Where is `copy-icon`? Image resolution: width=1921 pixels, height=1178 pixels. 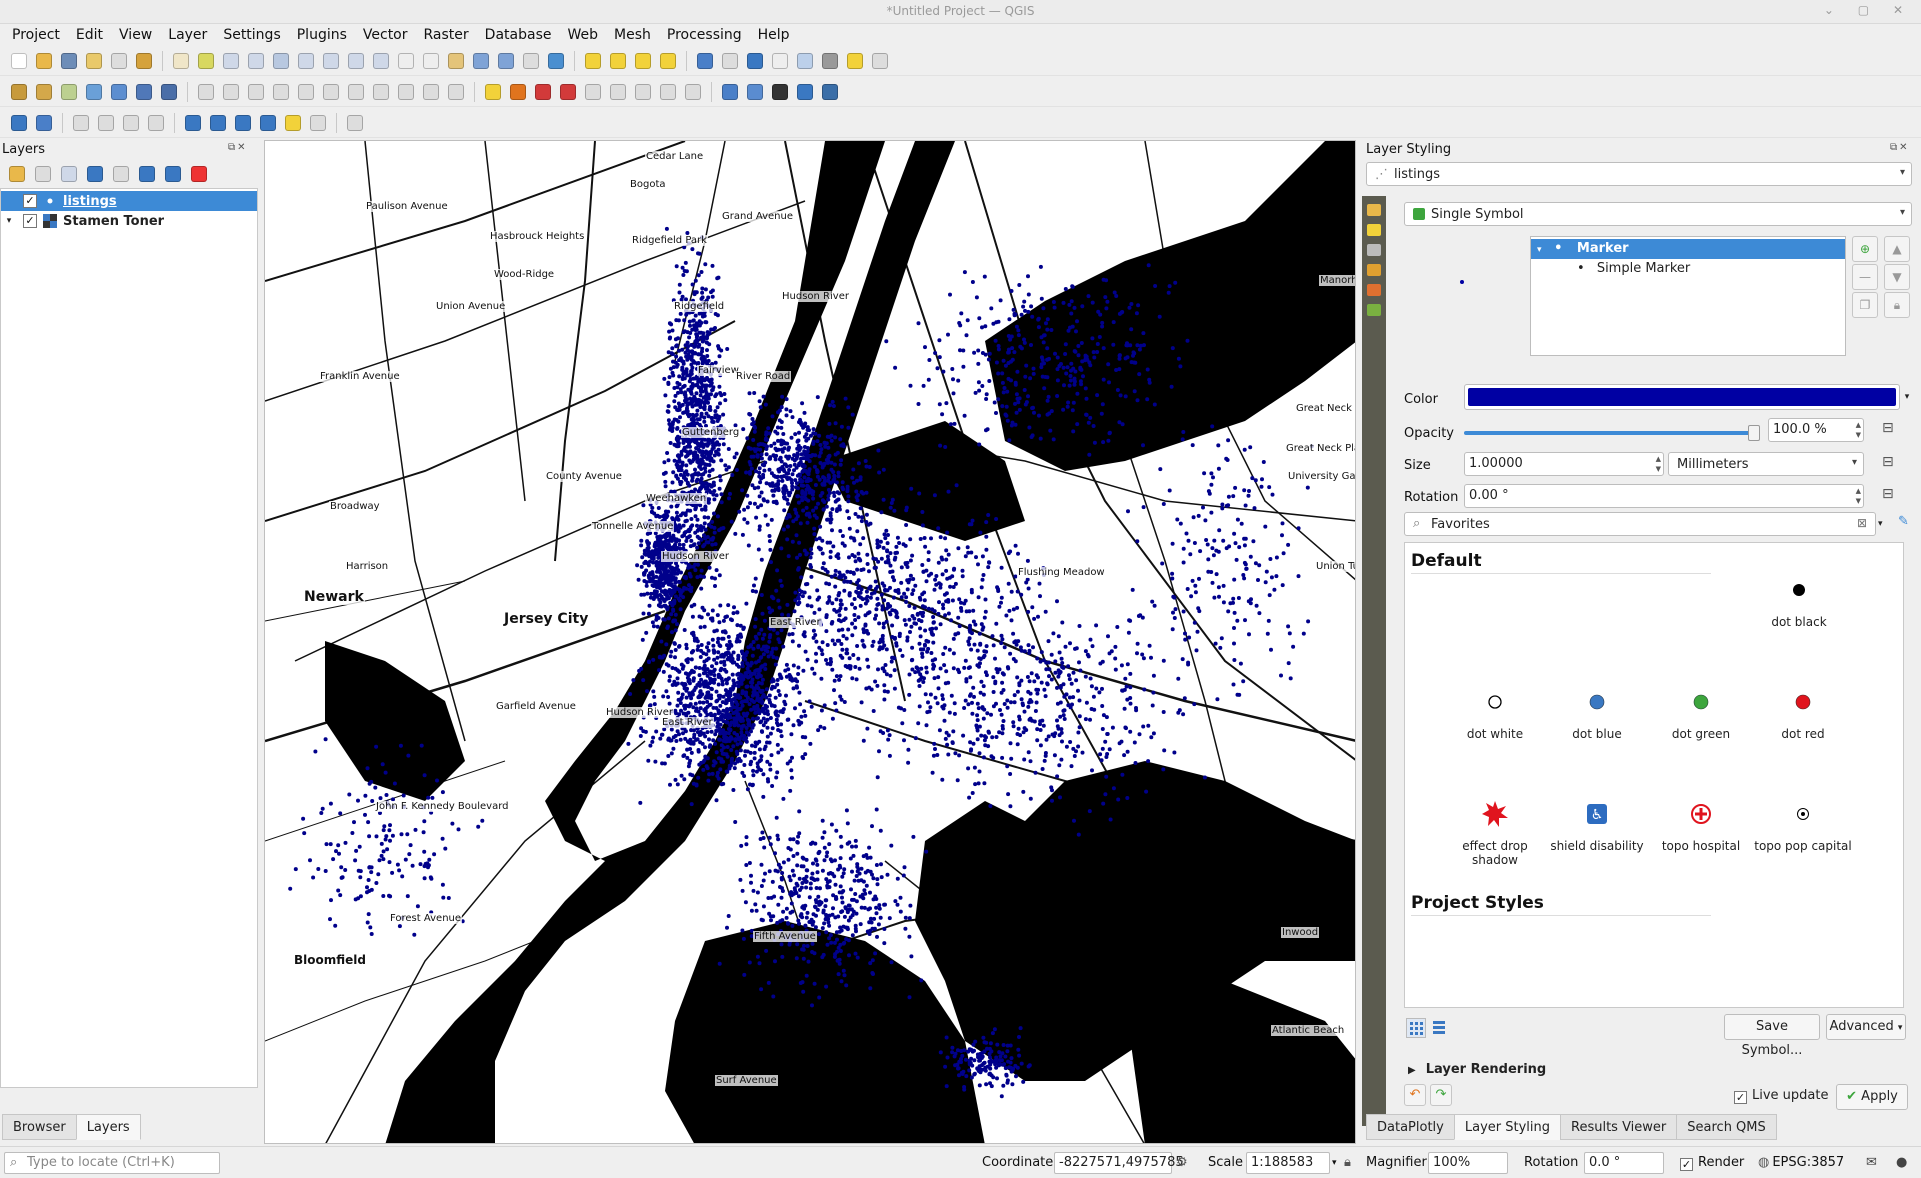
copy-icon is located at coordinates (381, 92).